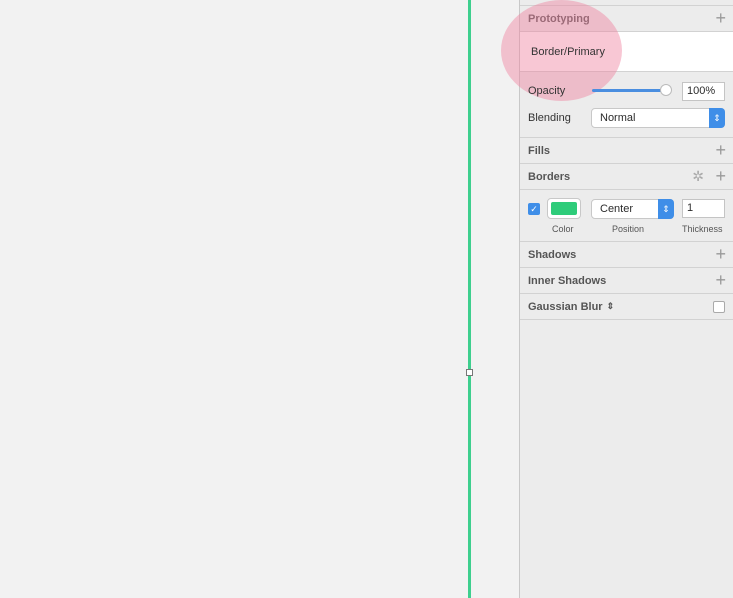 The image size is (733, 598). Describe the element at coordinates (626, 307) in the screenshot. I see `gaussian-blur-section: Gaussian Blur ⇕` at that location.